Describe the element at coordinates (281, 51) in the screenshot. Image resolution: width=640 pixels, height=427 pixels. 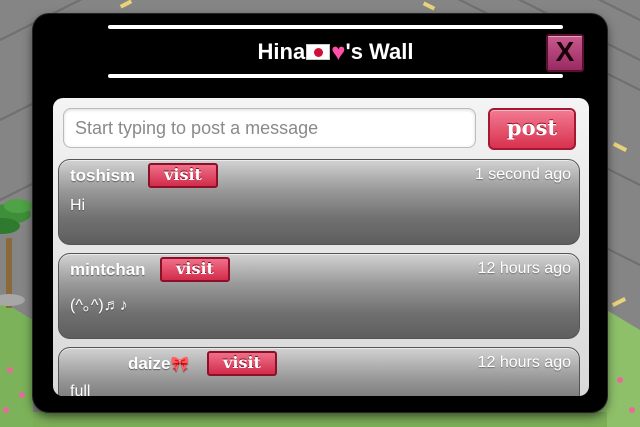
I see `wall-owner-name: Hina` at that location.